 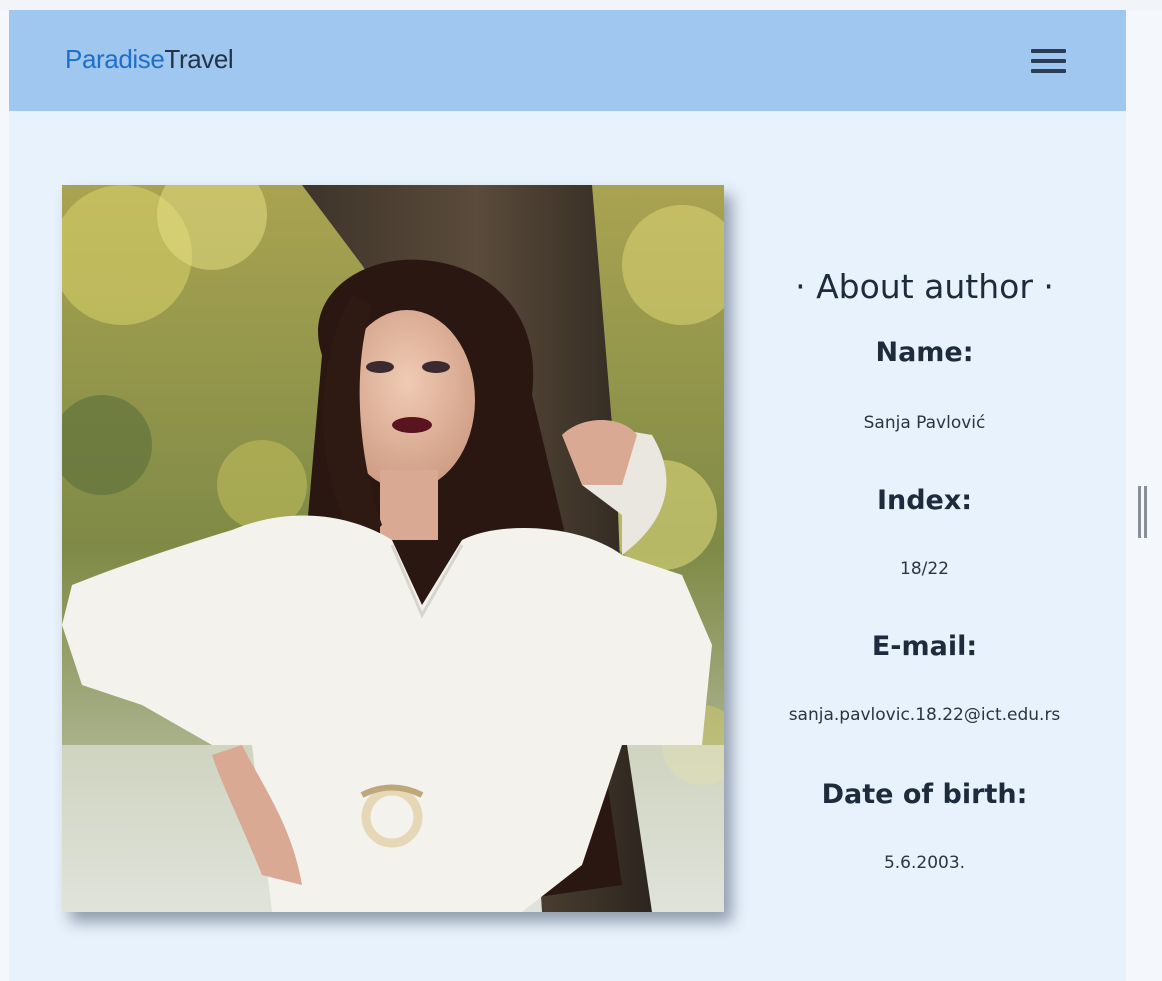 I want to click on brand-part-2: Travel, so click(x=199, y=59).